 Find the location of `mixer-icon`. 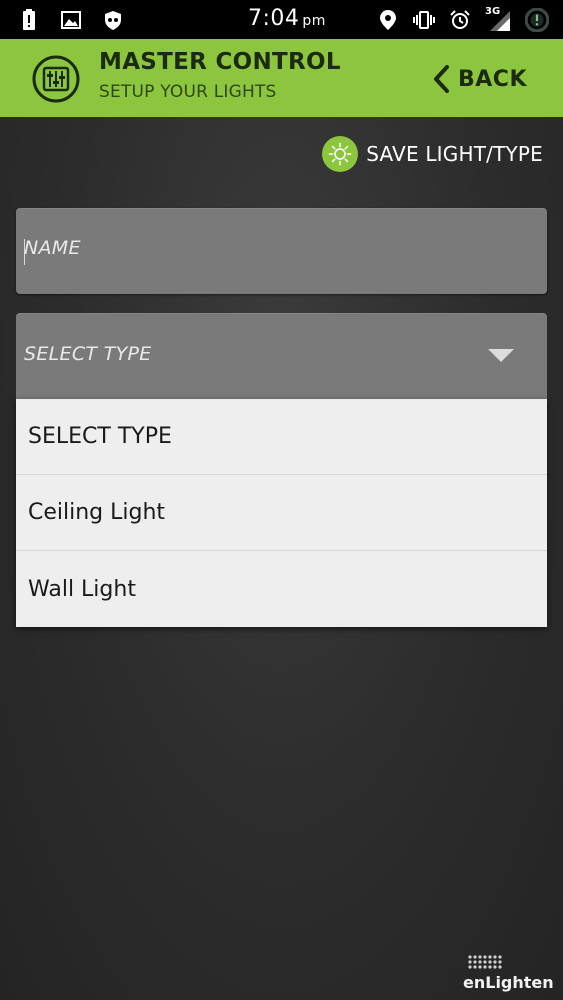

mixer-icon is located at coordinates (56, 79).